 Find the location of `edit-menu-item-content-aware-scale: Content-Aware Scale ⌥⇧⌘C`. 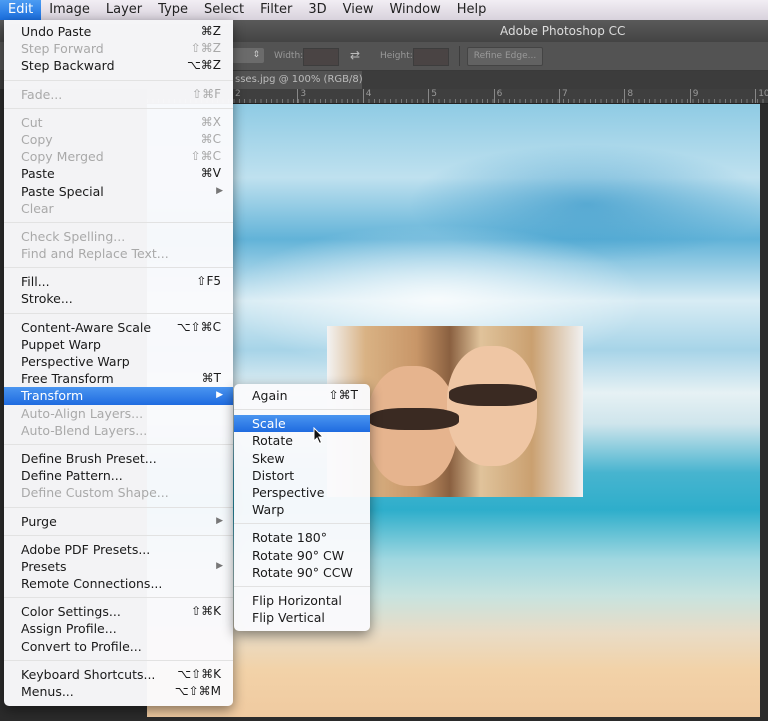

edit-menu-item-content-aware-scale: Content-Aware Scale ⌥⇧⌘C is located at coordinates (118, 327).